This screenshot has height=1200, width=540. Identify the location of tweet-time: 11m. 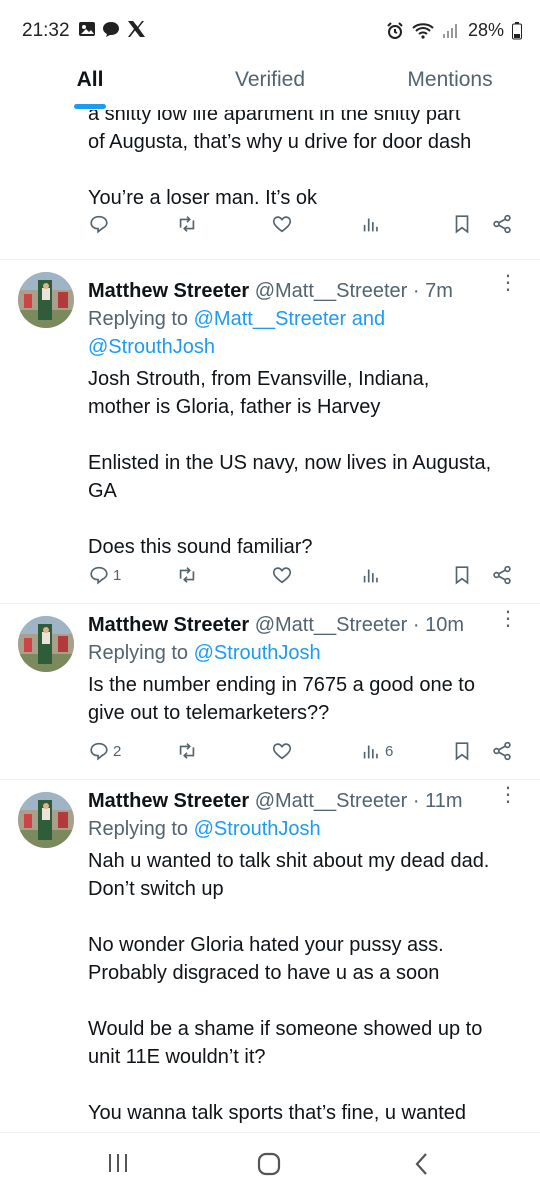
(444, 801).